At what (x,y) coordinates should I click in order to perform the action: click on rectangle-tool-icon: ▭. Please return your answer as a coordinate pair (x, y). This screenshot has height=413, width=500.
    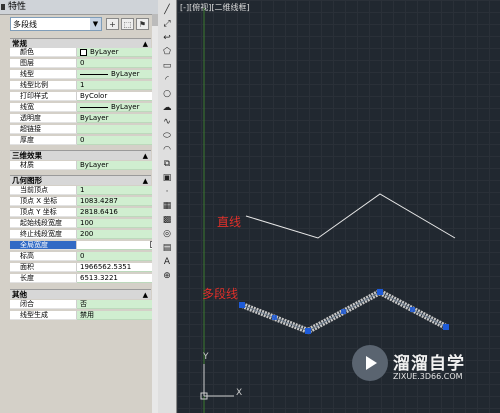
    Looking at the image, I should click on (167, 66).